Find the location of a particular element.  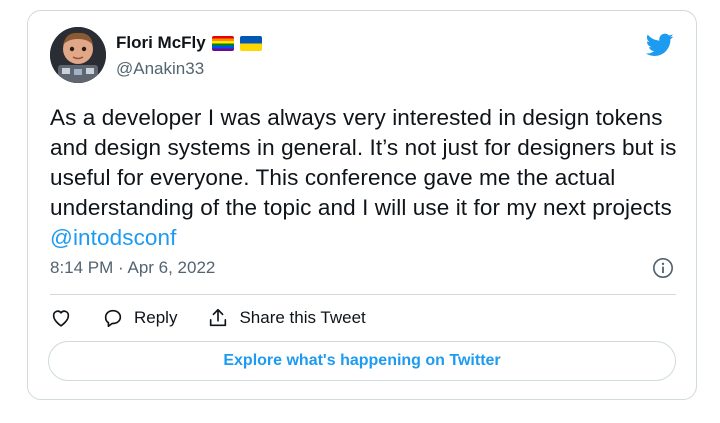

like-button is located at coordinates (61, 318).